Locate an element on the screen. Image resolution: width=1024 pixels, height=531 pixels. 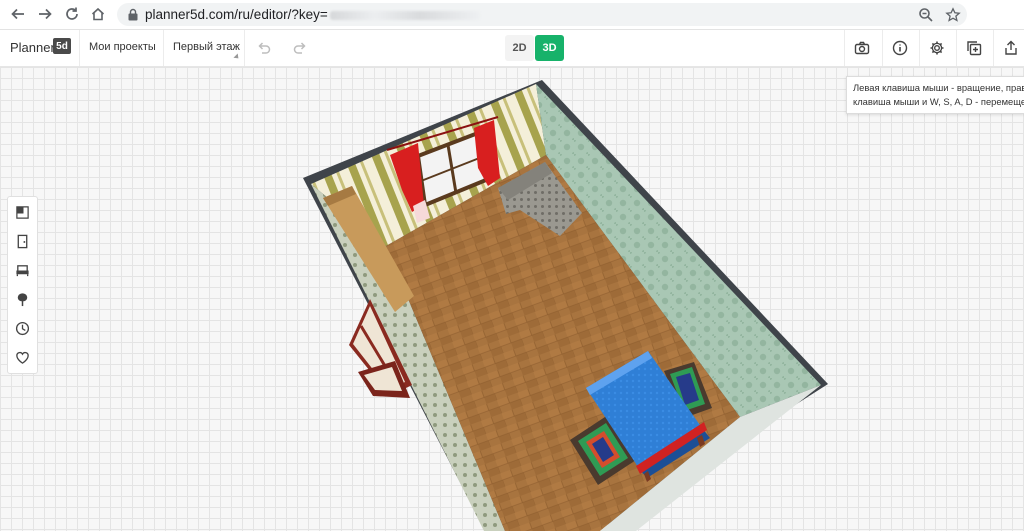
floor-select: Первый этаж is located at coordinates (206, 47).